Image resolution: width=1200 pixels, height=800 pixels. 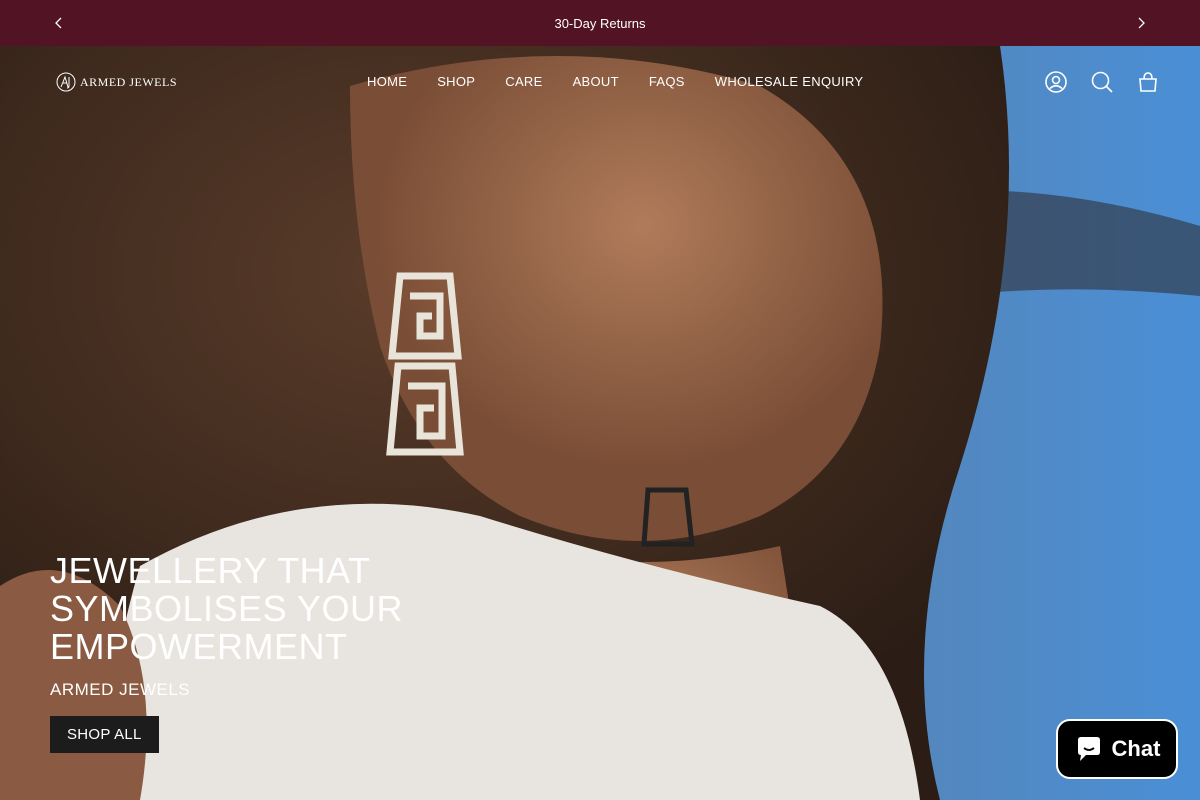 I want to click on site-logo: ARMED JEWELS, so click(x=116, y=82).